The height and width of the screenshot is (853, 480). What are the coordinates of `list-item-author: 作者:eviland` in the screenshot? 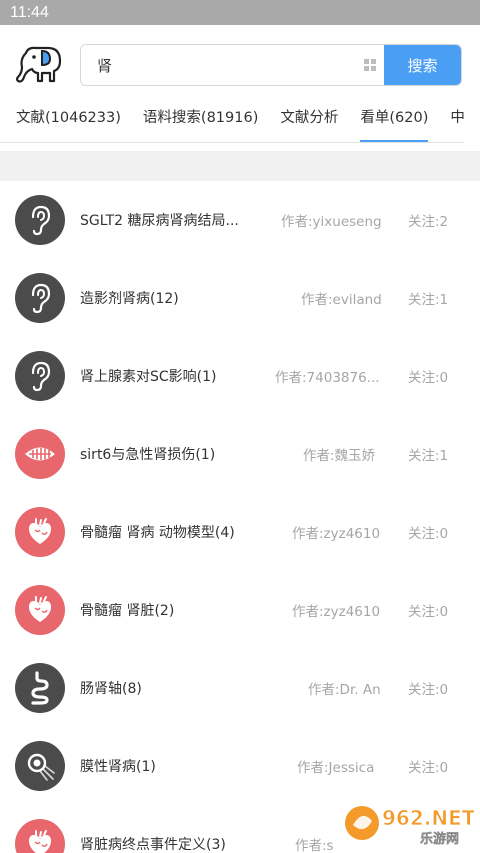 It's located at (341, 300).